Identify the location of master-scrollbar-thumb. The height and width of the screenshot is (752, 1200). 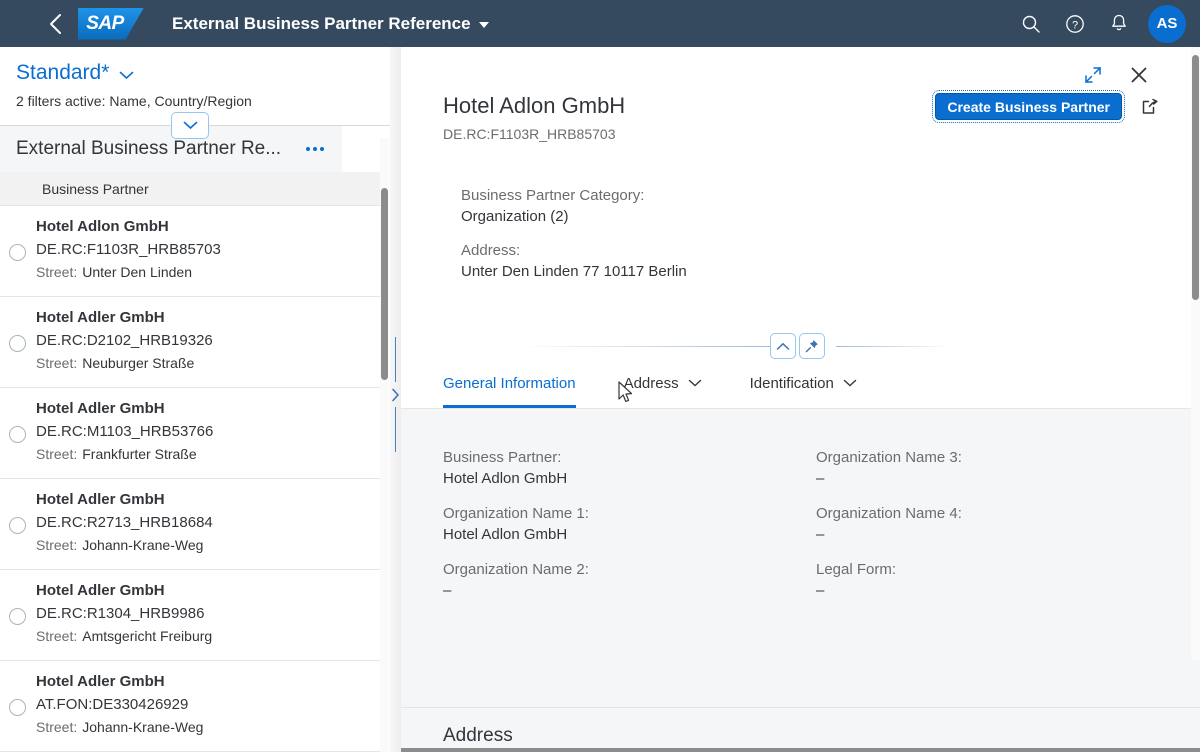
(384, 284).